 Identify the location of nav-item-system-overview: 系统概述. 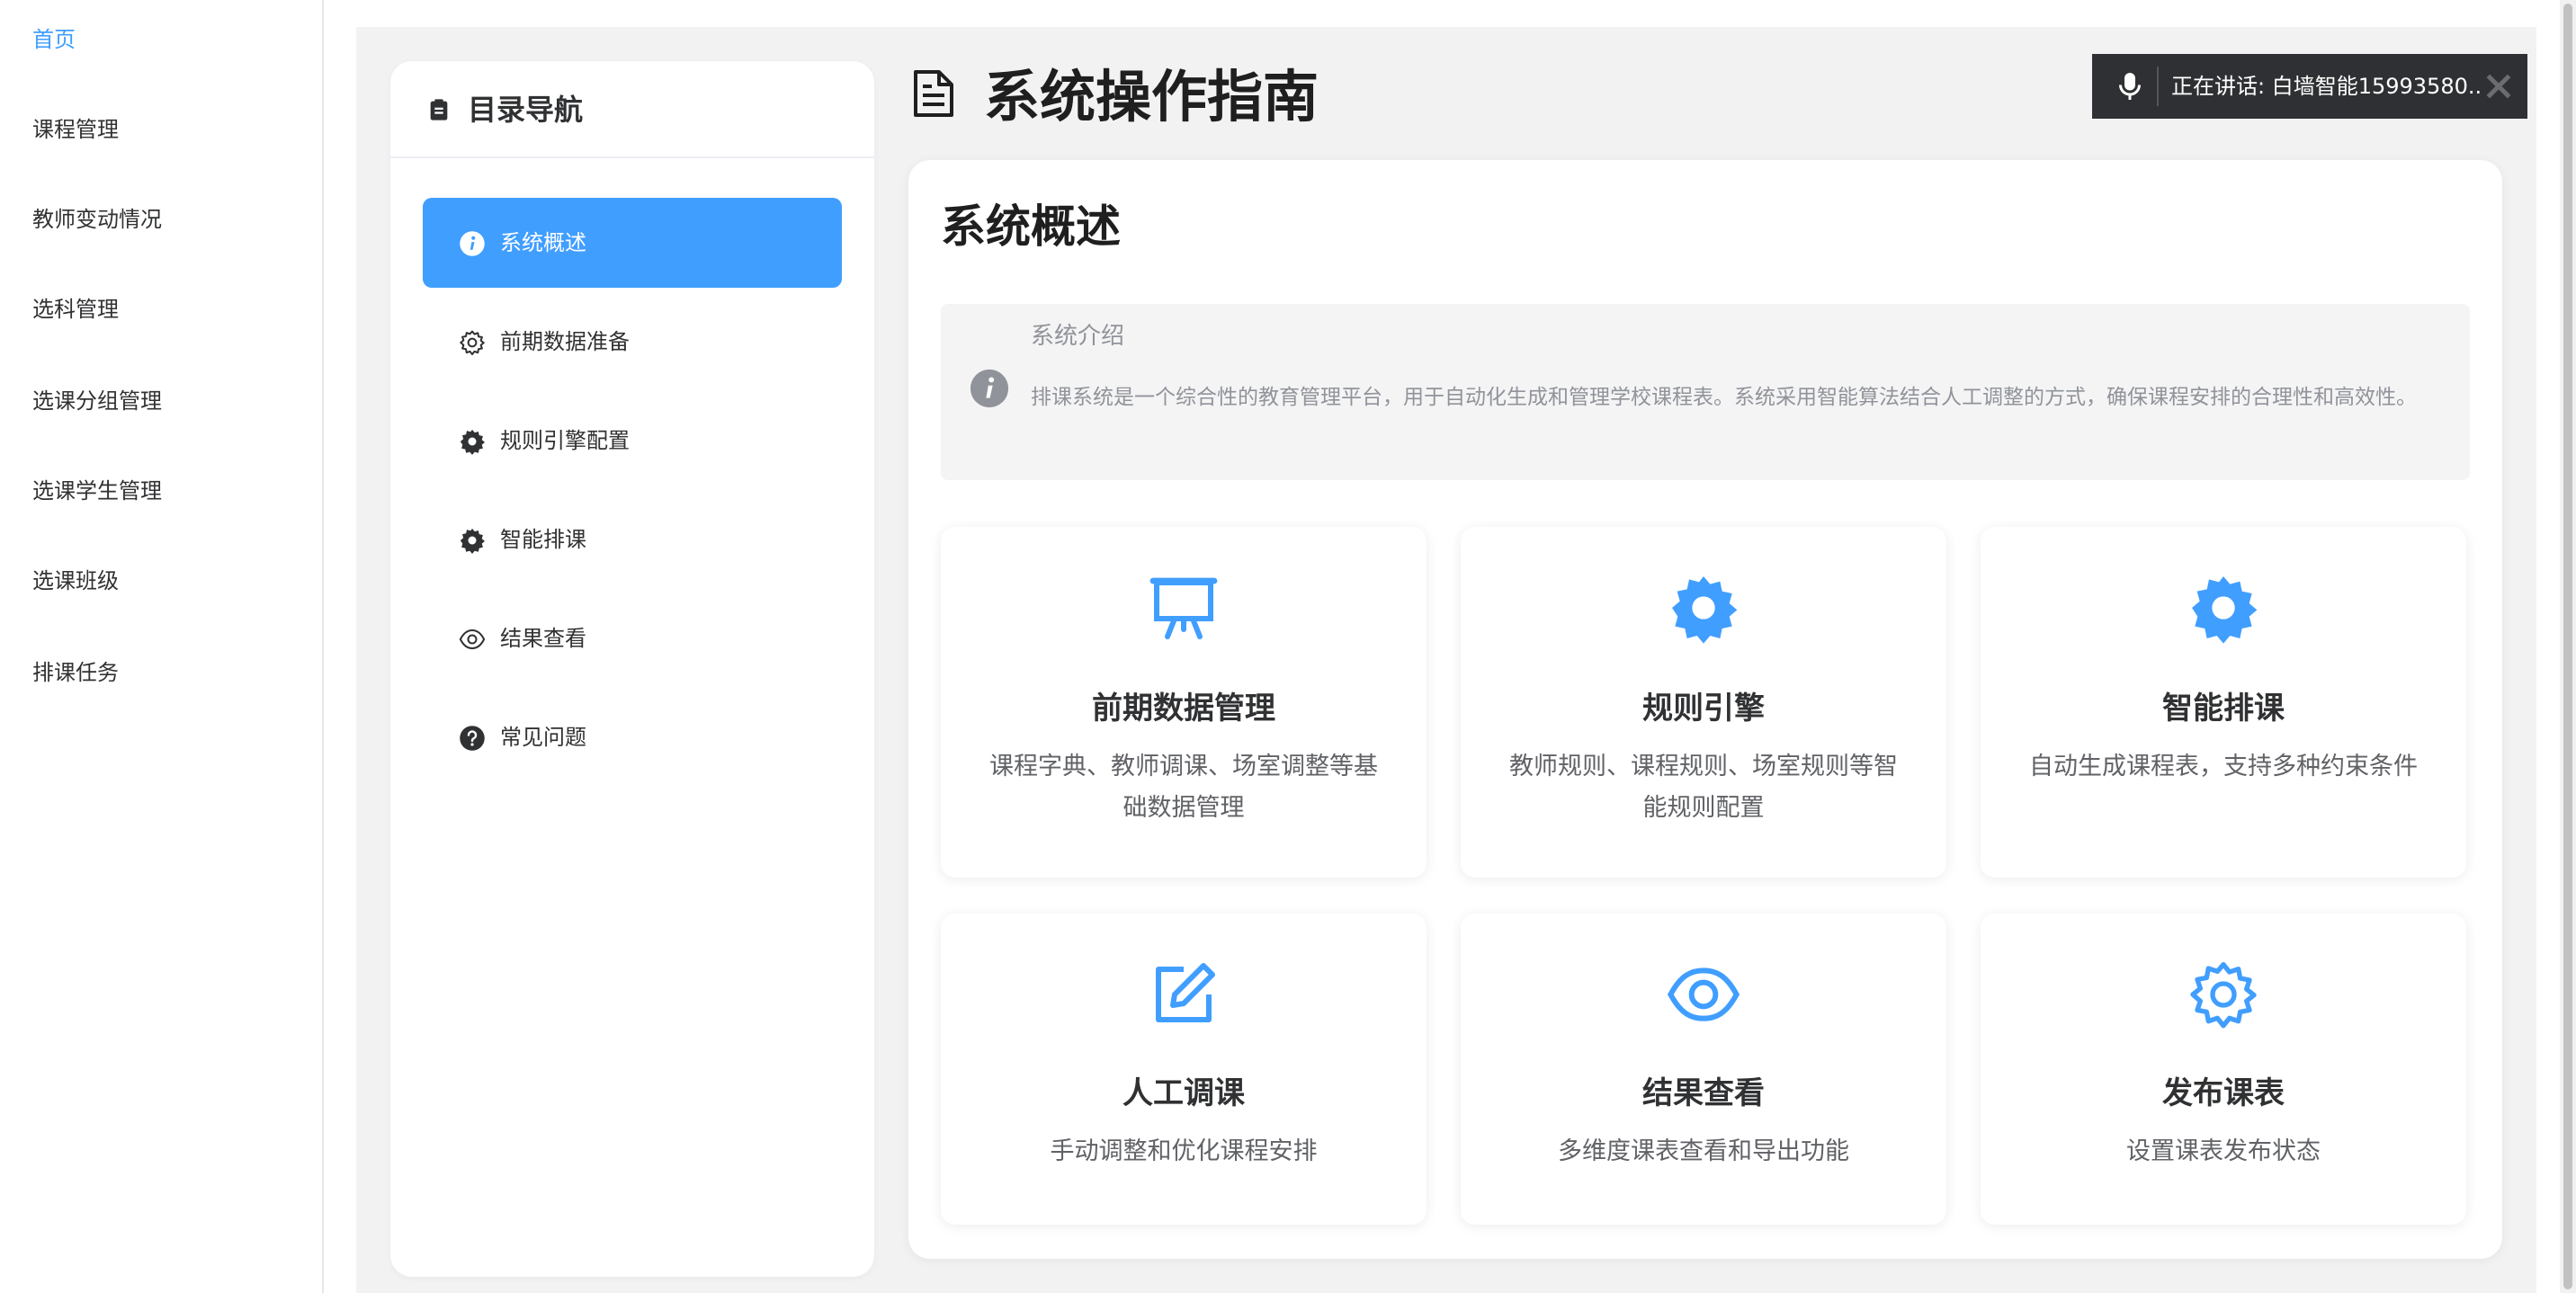
(632, 243).